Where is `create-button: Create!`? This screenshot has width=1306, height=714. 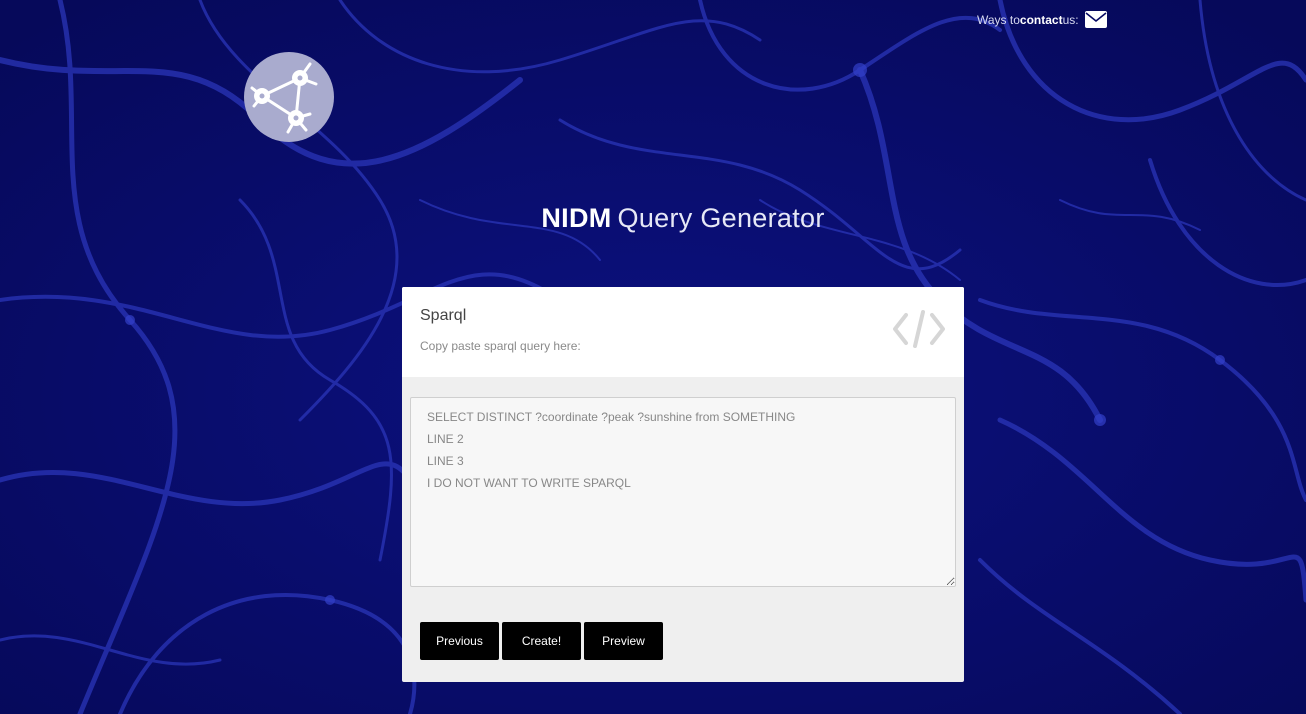 create-button: Create! is located at coordinates (541, 641).